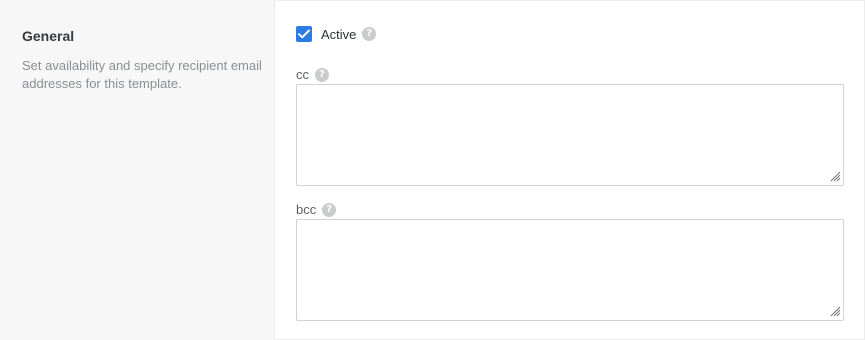 The height and width of the screenshot is (340, 865). I want to click on cc-label: cc, so click(302, 74).